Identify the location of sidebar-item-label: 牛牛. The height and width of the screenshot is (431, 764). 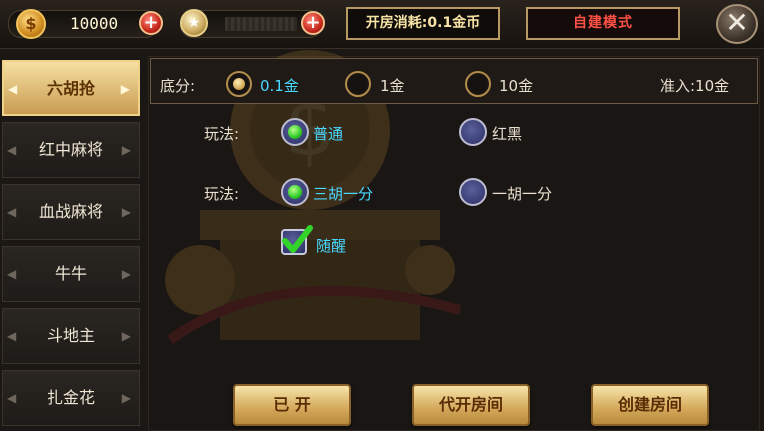
(70, 273).